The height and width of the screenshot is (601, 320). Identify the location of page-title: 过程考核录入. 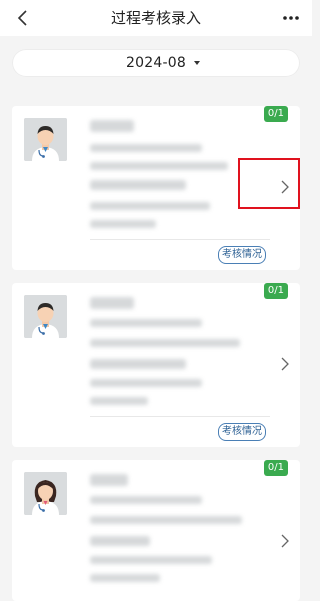
(155, 18).